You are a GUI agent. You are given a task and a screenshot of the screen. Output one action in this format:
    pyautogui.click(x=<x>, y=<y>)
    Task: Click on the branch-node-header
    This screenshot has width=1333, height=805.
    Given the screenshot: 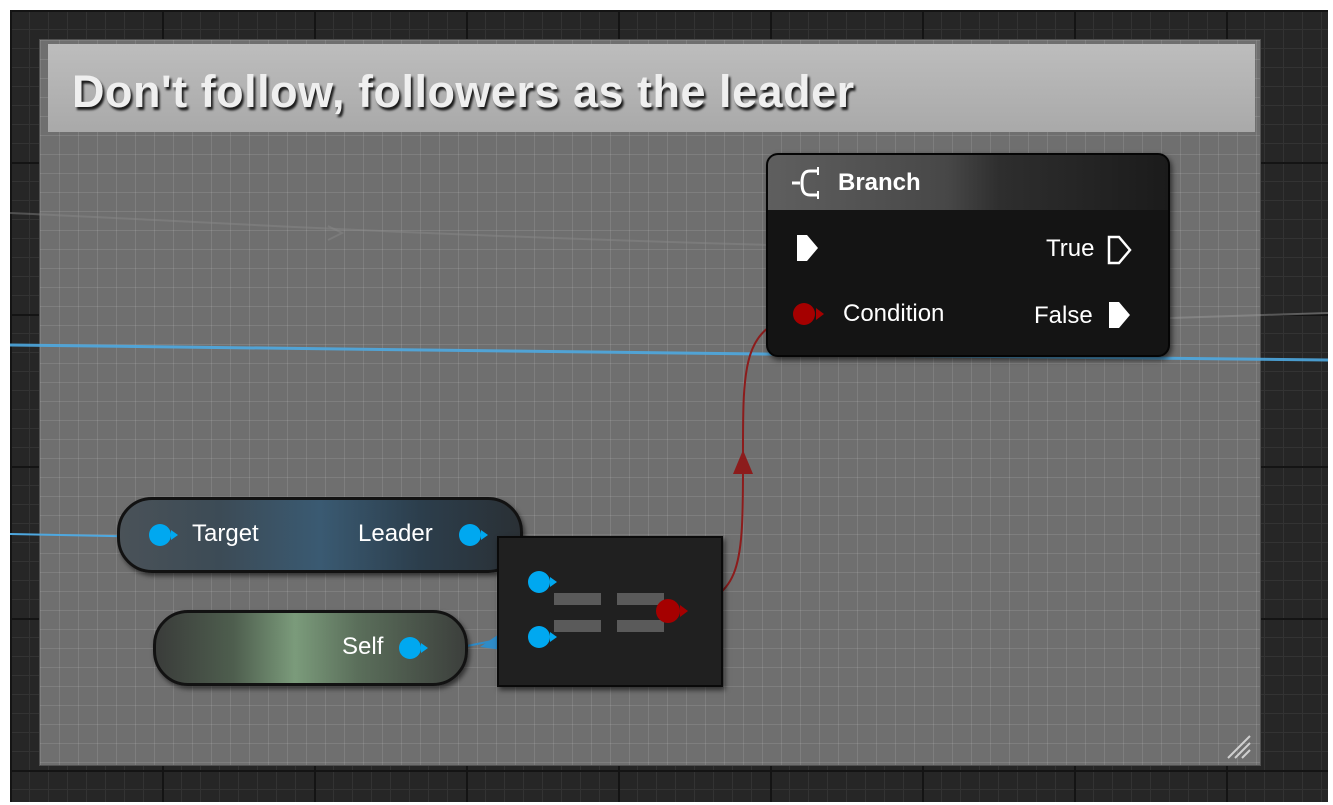 What is the action you would take?
    pyautogui.click(x=968, y=182)
    